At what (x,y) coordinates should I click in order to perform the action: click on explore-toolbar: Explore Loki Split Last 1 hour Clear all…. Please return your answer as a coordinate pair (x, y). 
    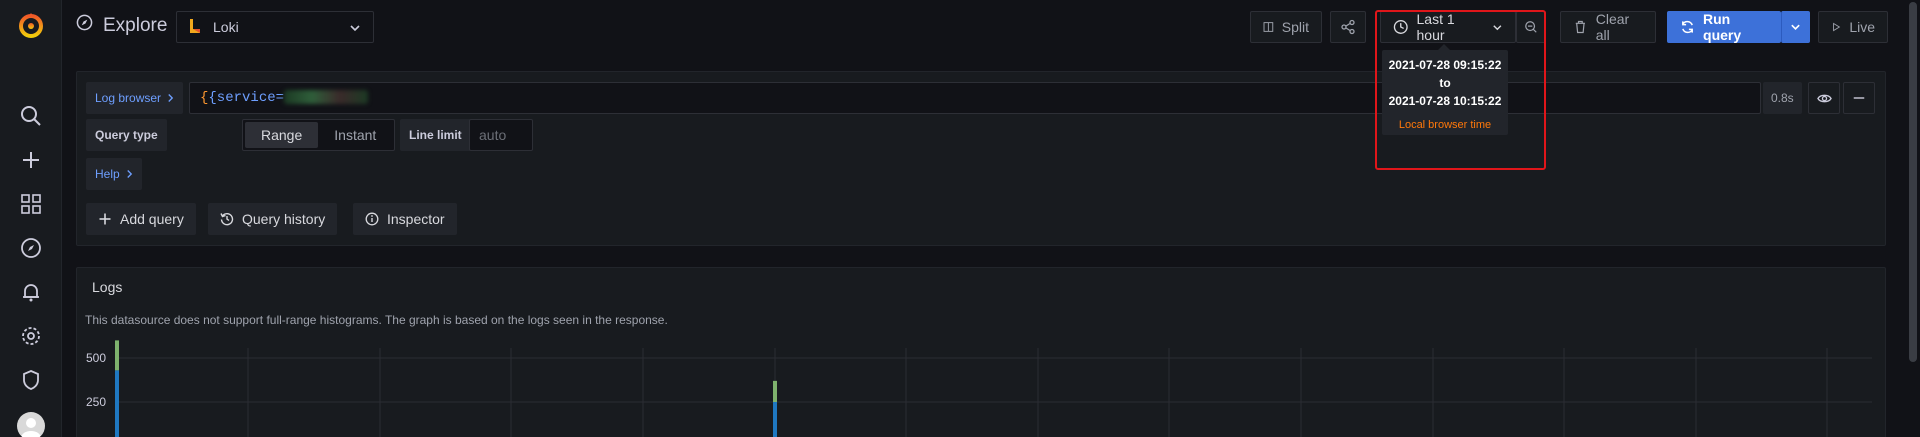
    Looking at the image, I should click on (984, 28).